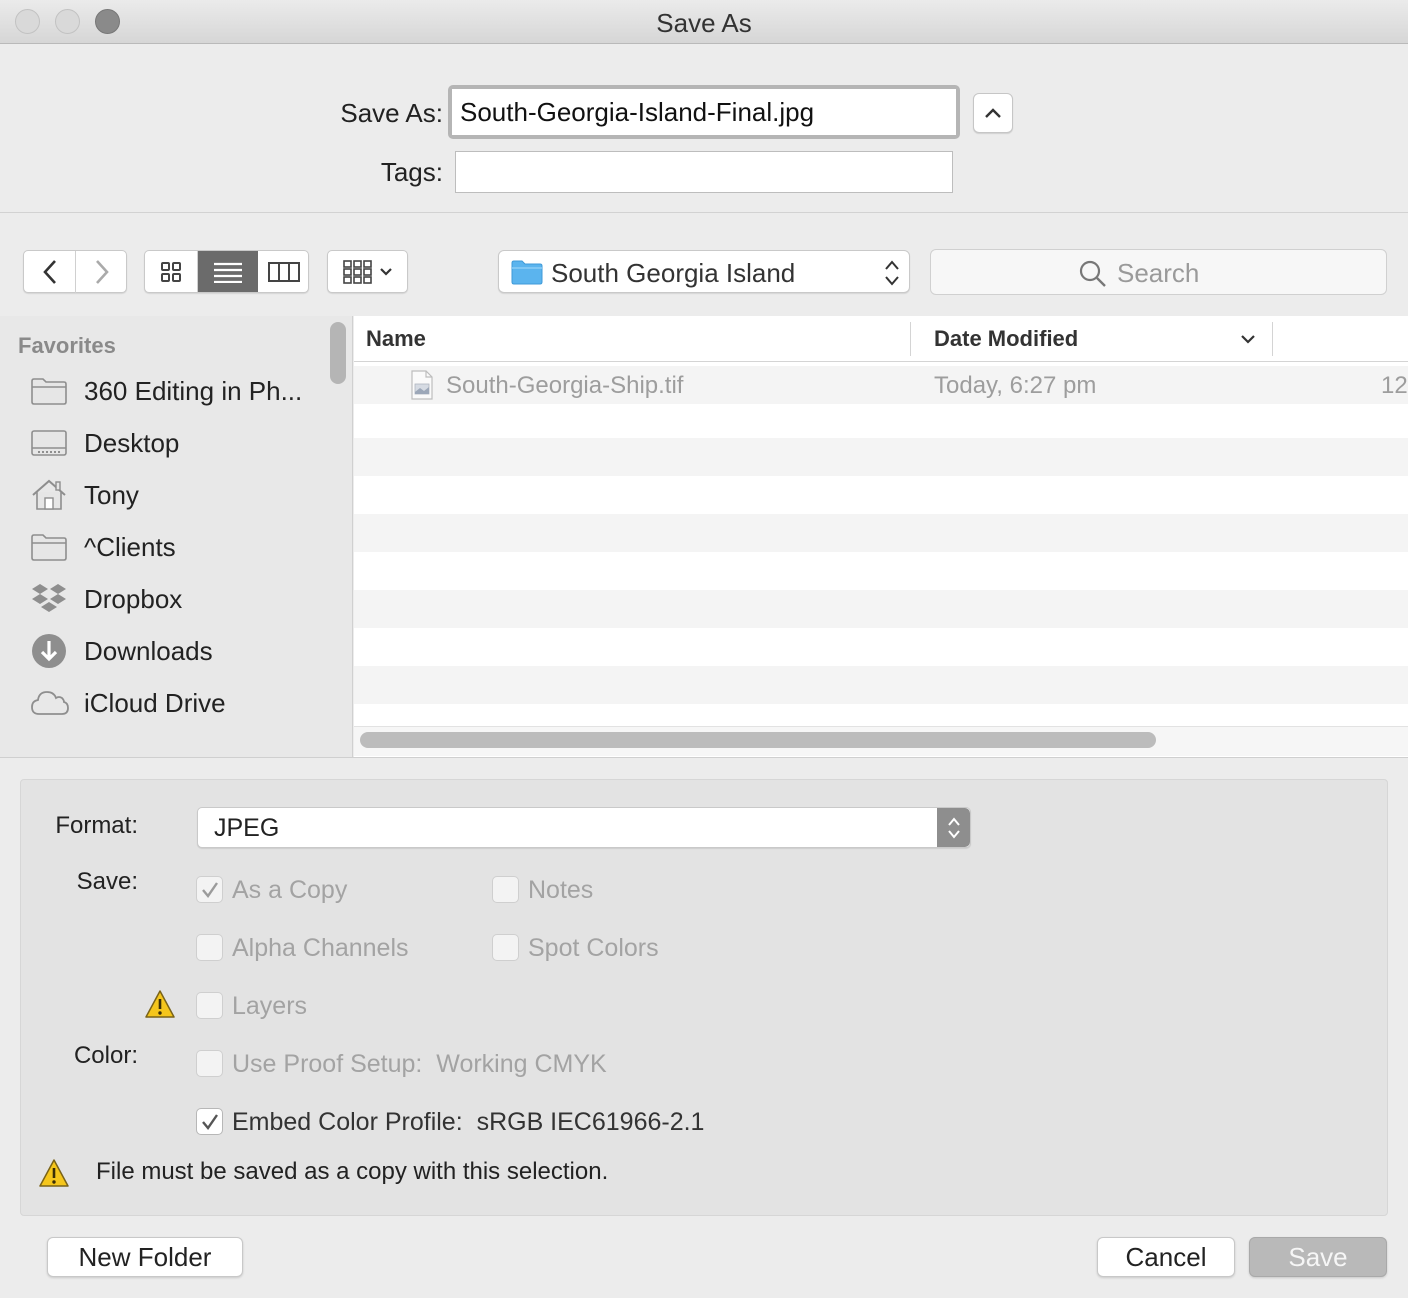  What do you see at coordinates (49, 598) in the screenshot?
I see `dropbox-icon` at bounding box center [49, 598].